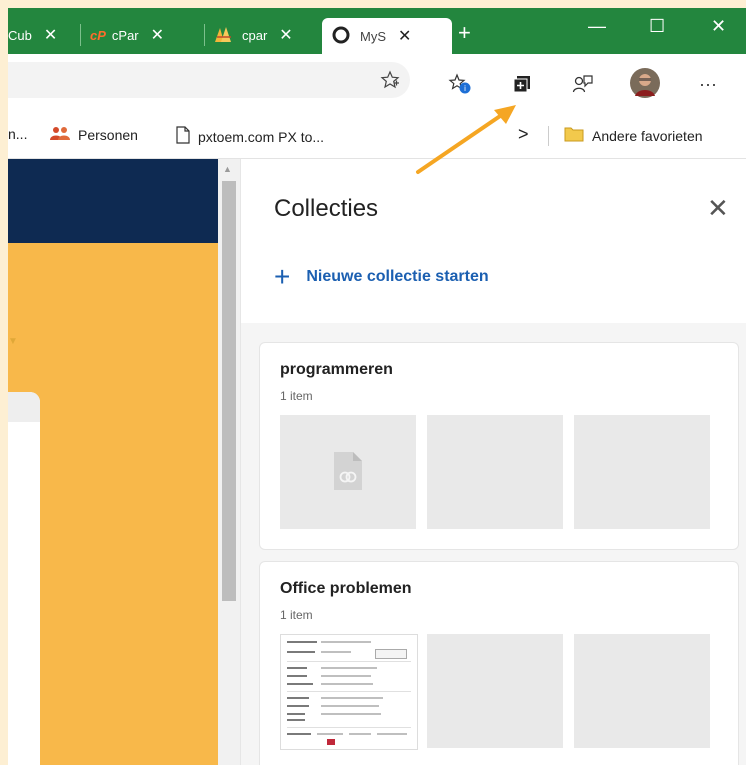  I want to click on plus-icon: +, so click(282, 276).